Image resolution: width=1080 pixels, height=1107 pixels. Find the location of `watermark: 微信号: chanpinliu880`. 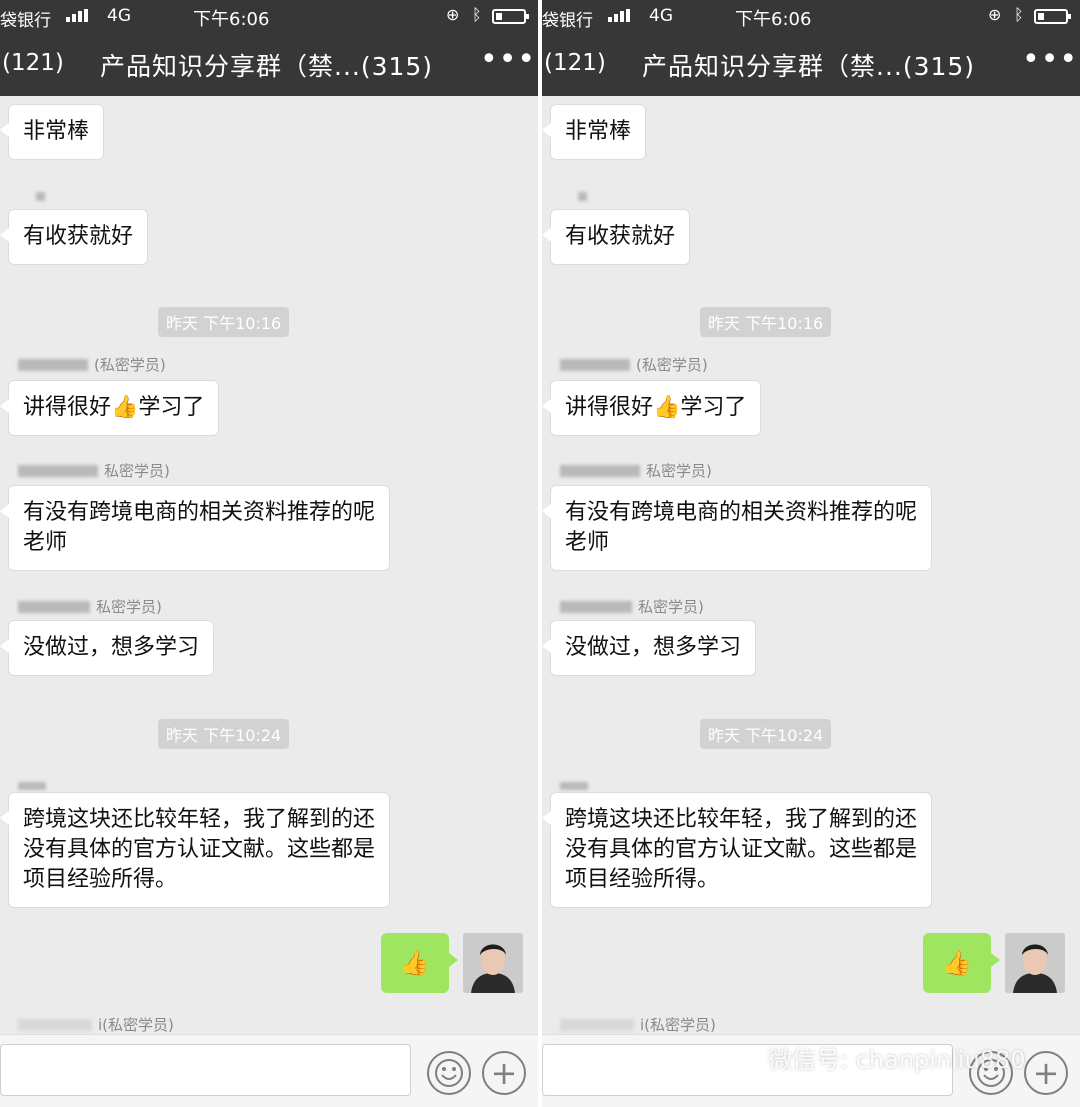

watermark: 微信号: chanpinliu880 is located at coordinates (876, 1057).